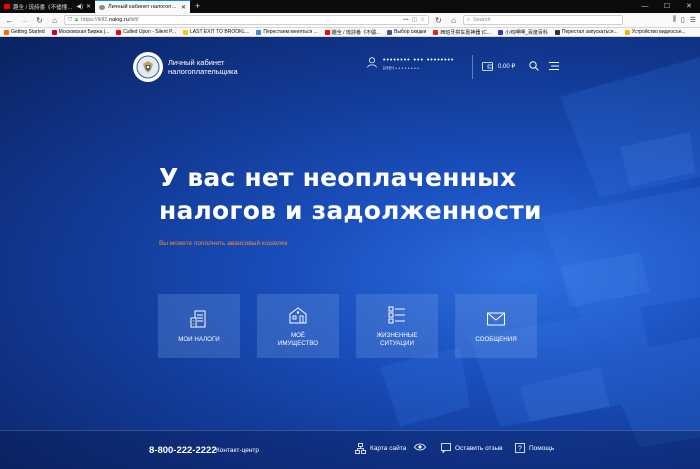 The height and width of the screenshot is (469, 700). I want to click on header-divider, so click(472, 67).